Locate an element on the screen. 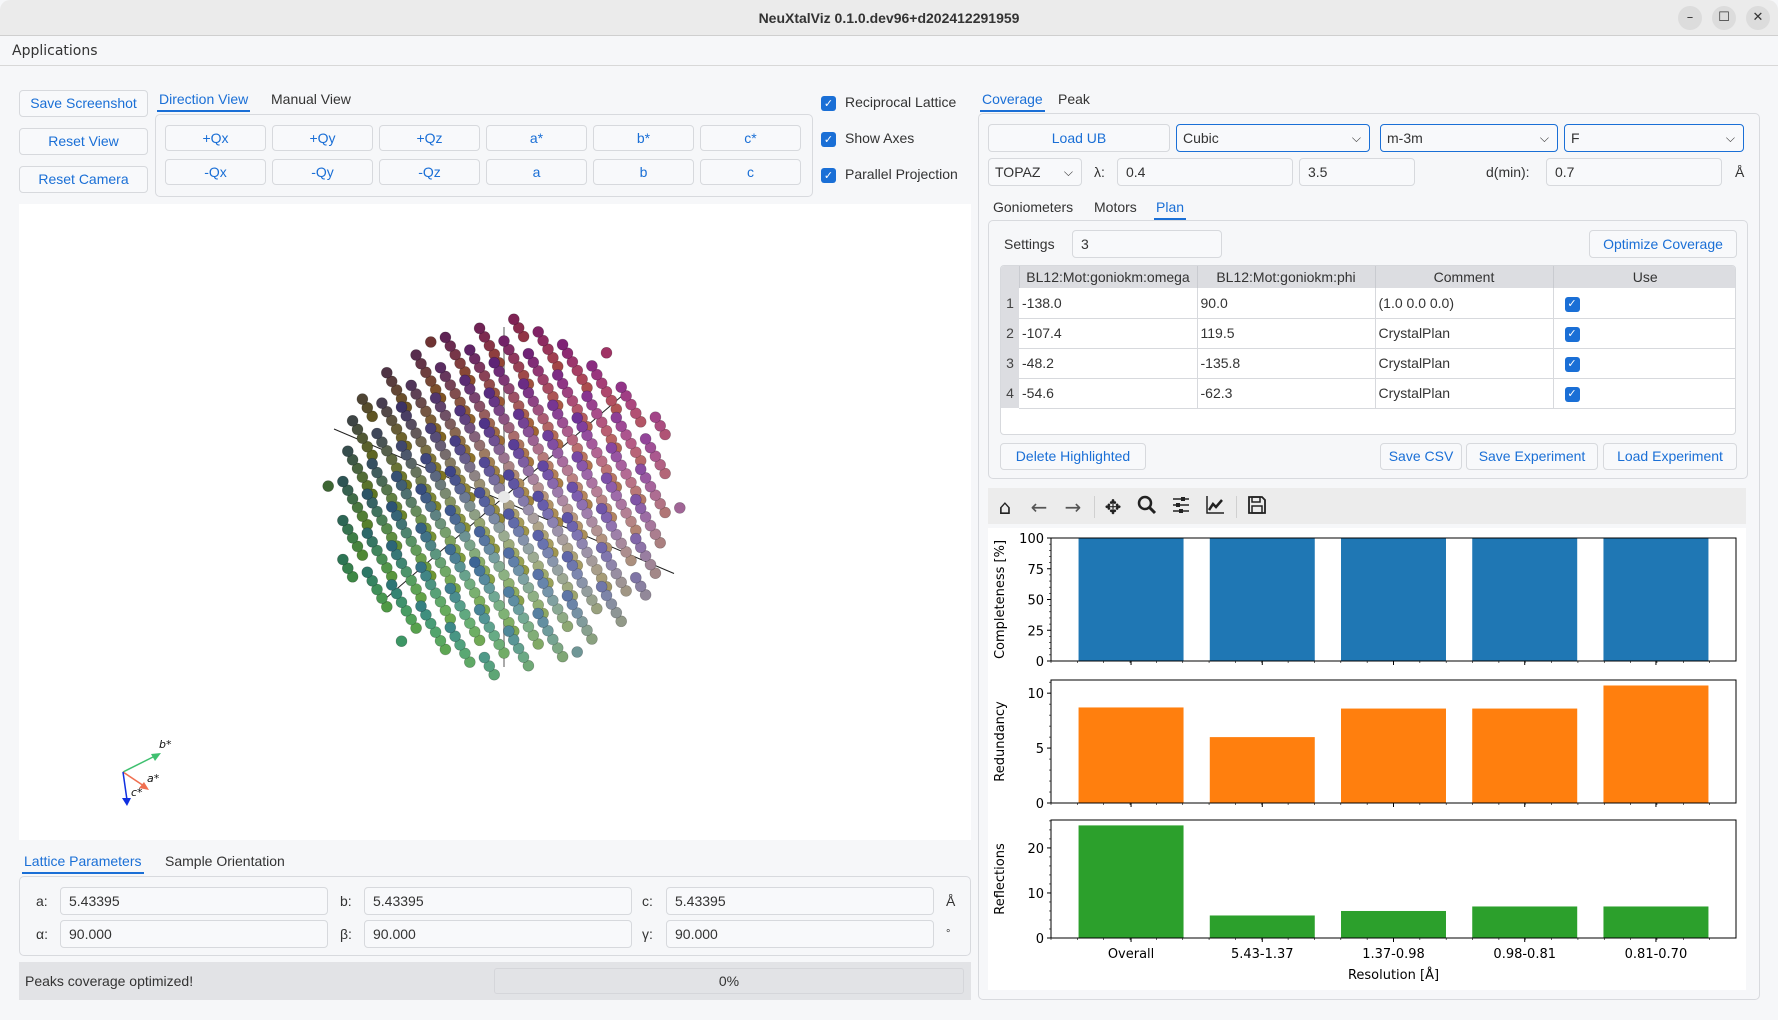  point-group-select: m-3m ⌵ is located at coordinates (1469, 138).